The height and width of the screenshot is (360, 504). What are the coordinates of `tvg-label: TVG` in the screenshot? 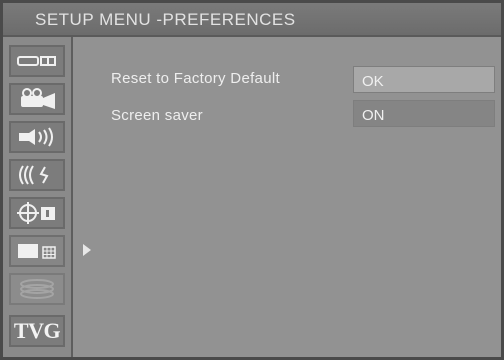 It's located at (37, 330).